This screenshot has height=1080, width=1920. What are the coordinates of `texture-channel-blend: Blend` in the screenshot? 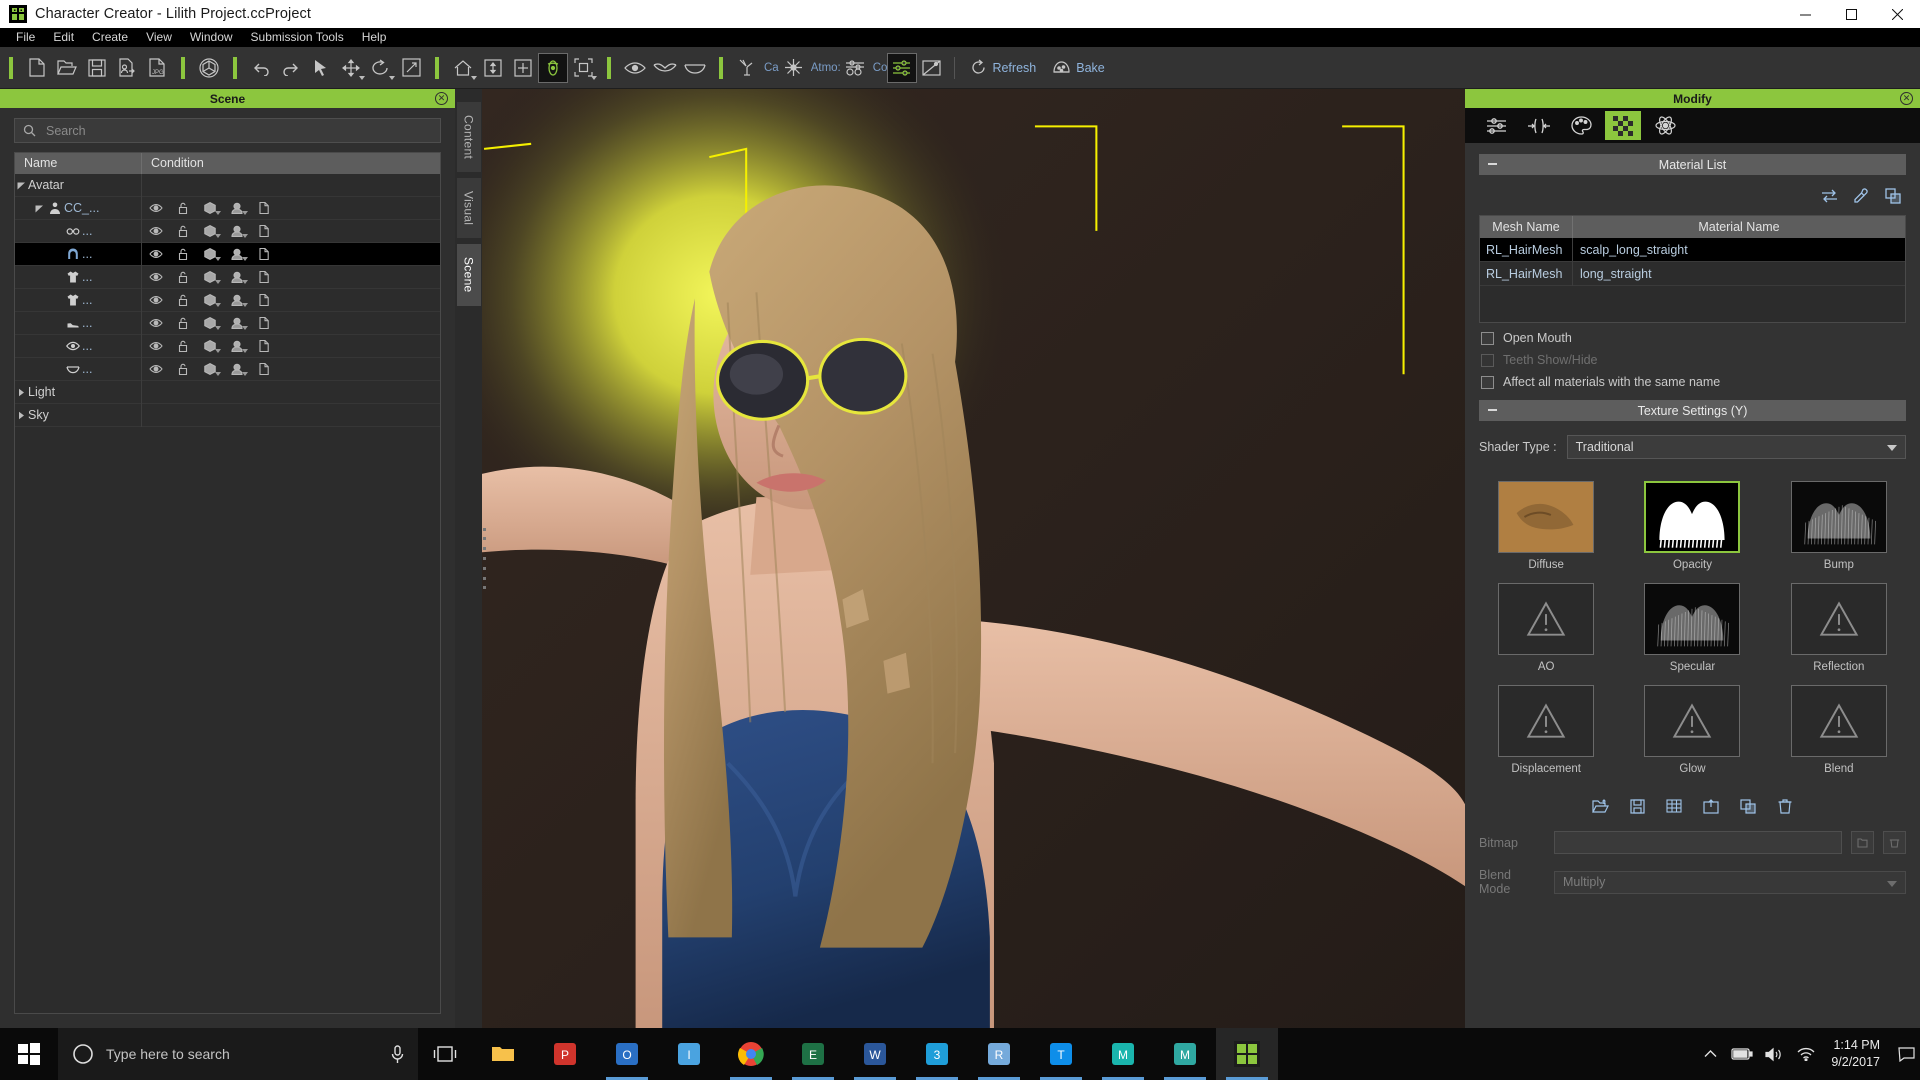 It's located at (1839, 730).